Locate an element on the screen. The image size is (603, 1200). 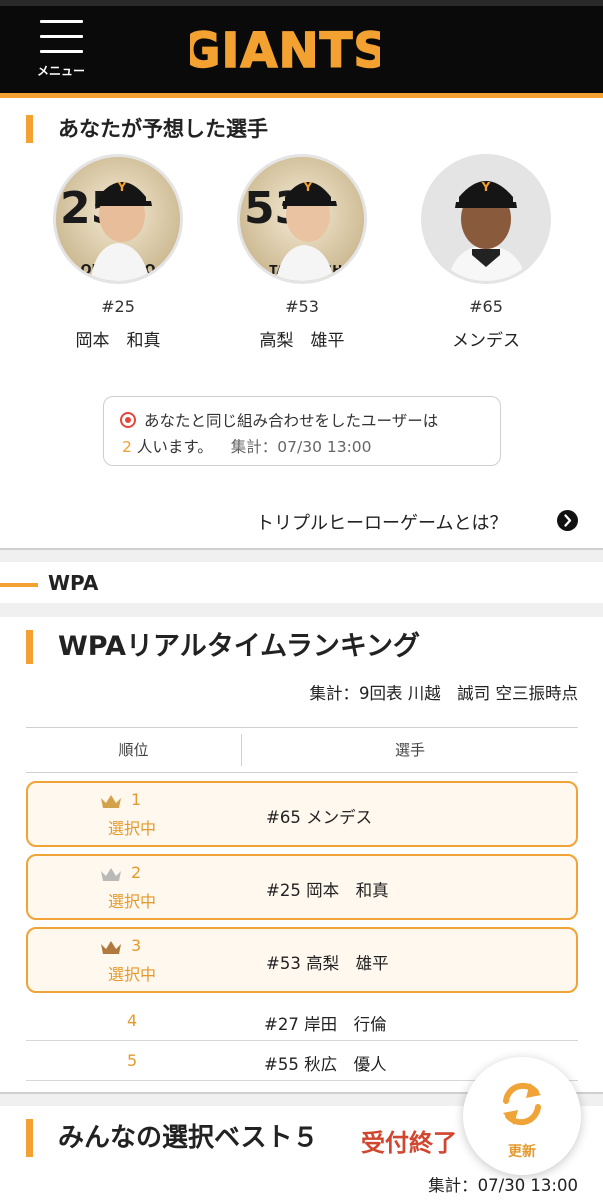
gold-crown-icon is located at coordinates (111, 801).